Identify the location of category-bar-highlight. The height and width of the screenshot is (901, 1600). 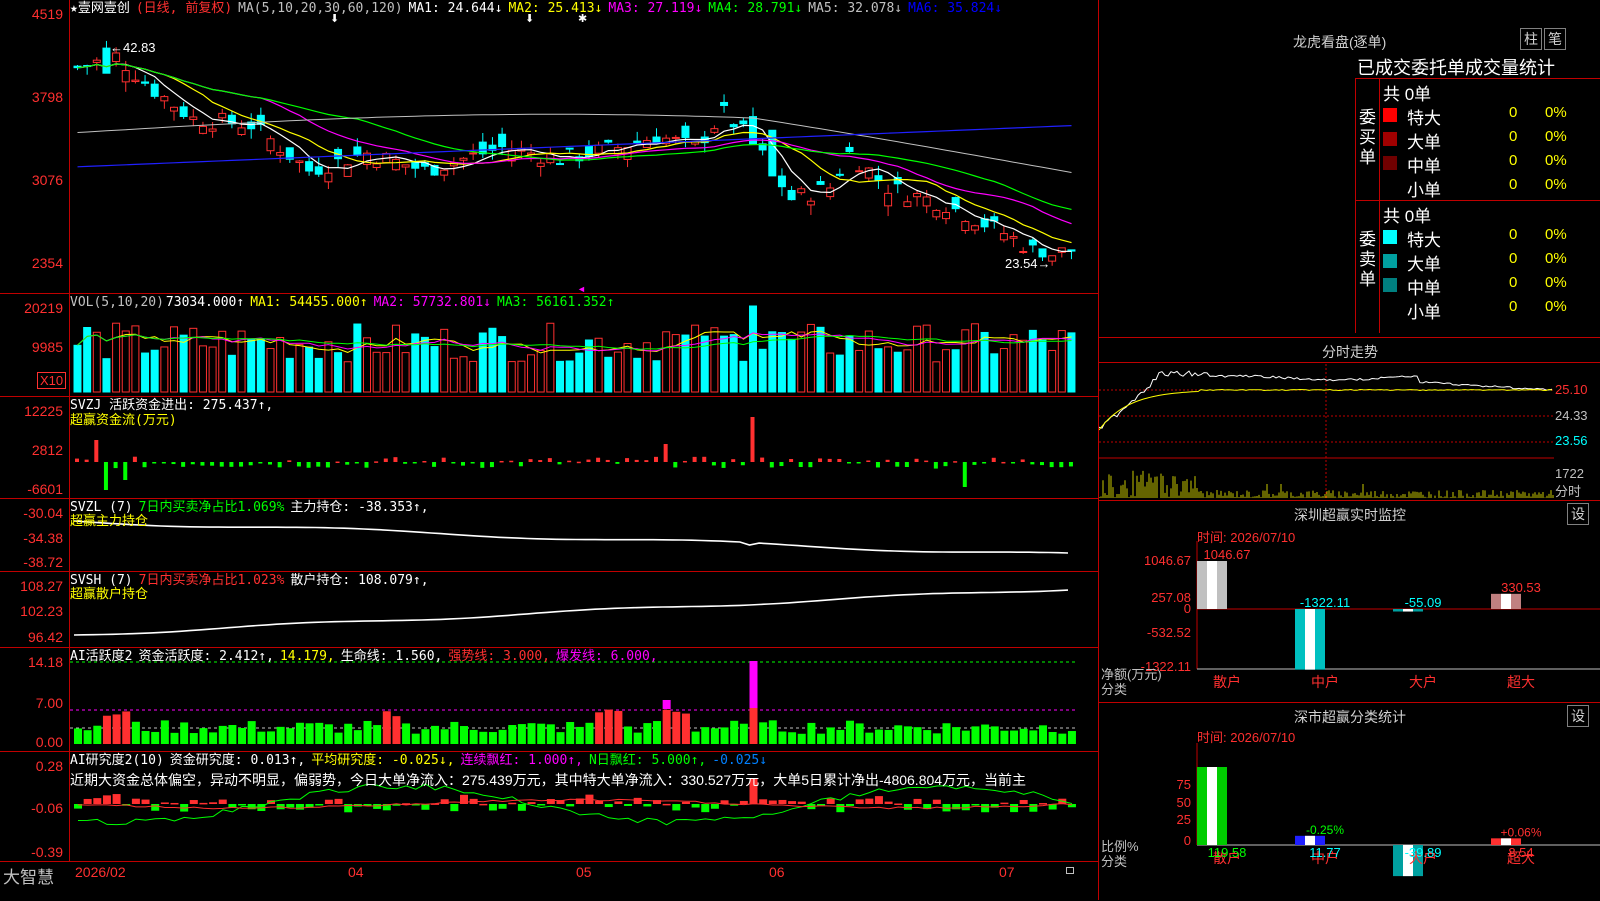
(1310, 639).